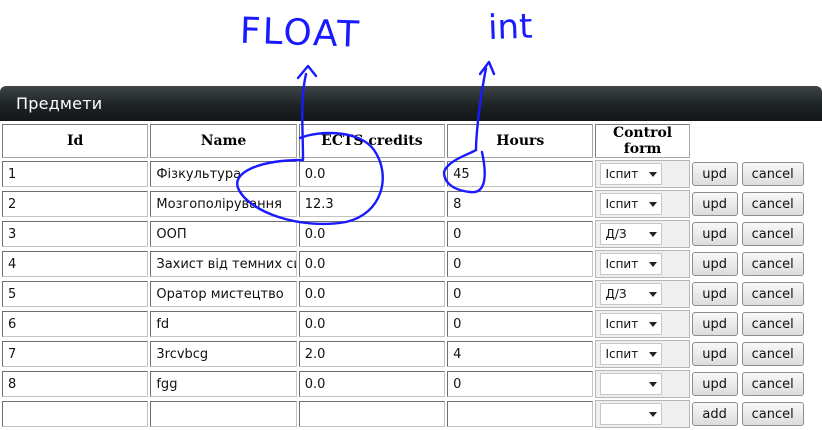 This screenshot has width=822, height=430. Describe the element at coordinates (372, 354) in the screenshot. I see `ects-credits-input: 2.0` at that location.